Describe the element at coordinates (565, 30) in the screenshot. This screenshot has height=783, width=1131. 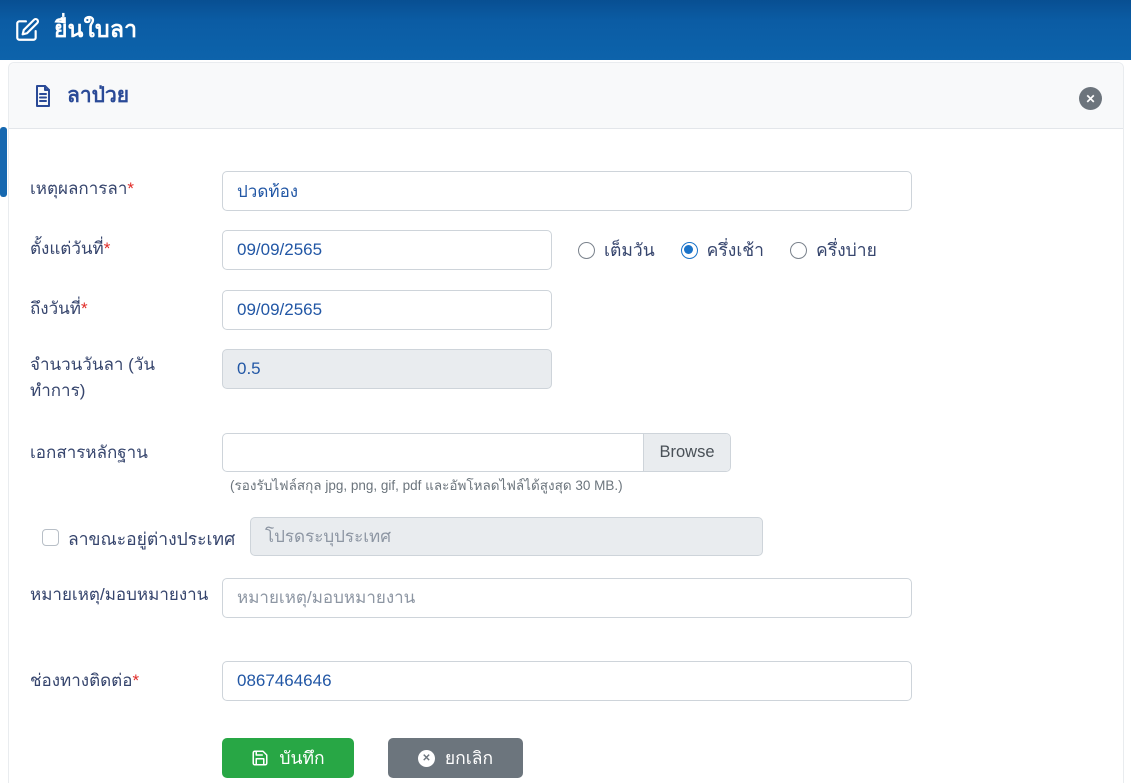
I see `title-bar: ยื่นใบลา` at that location.